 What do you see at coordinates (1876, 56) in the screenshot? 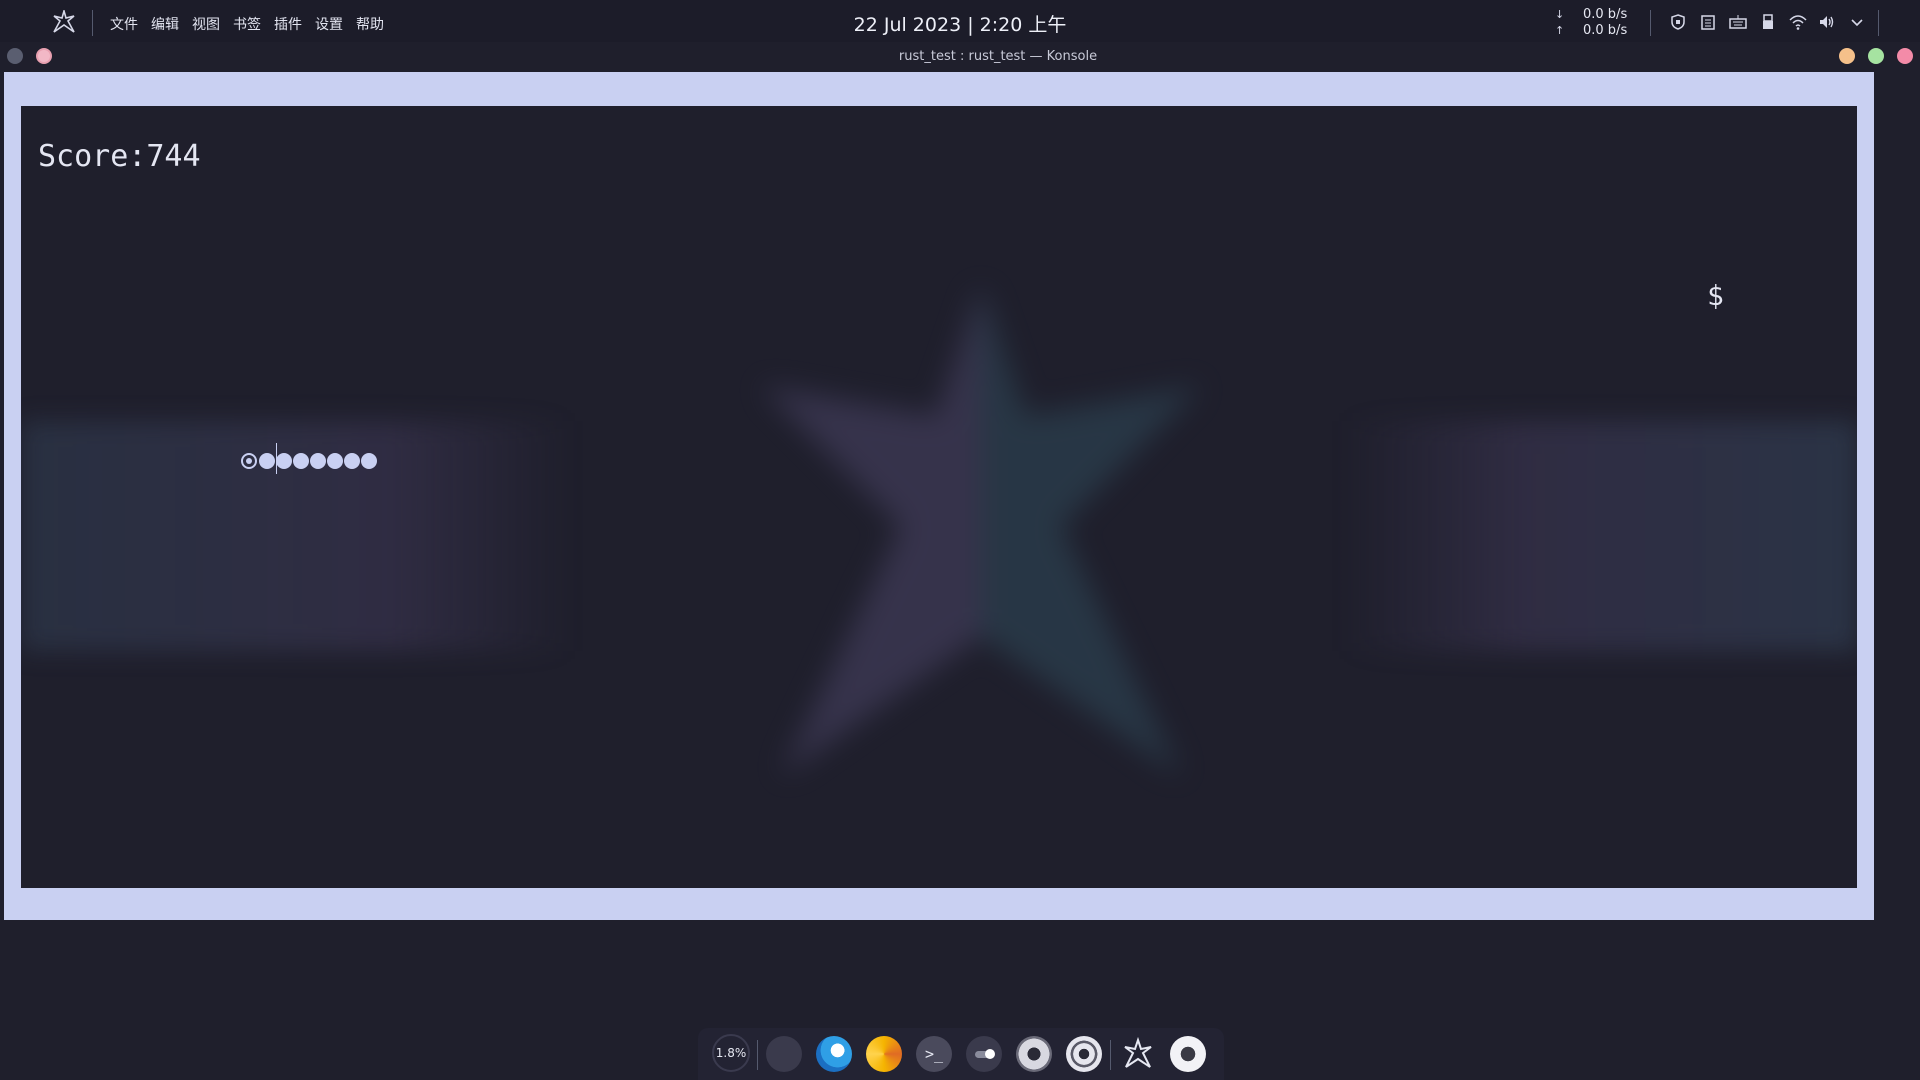
I see `maximize-button` at bounding box center [1876, 56].